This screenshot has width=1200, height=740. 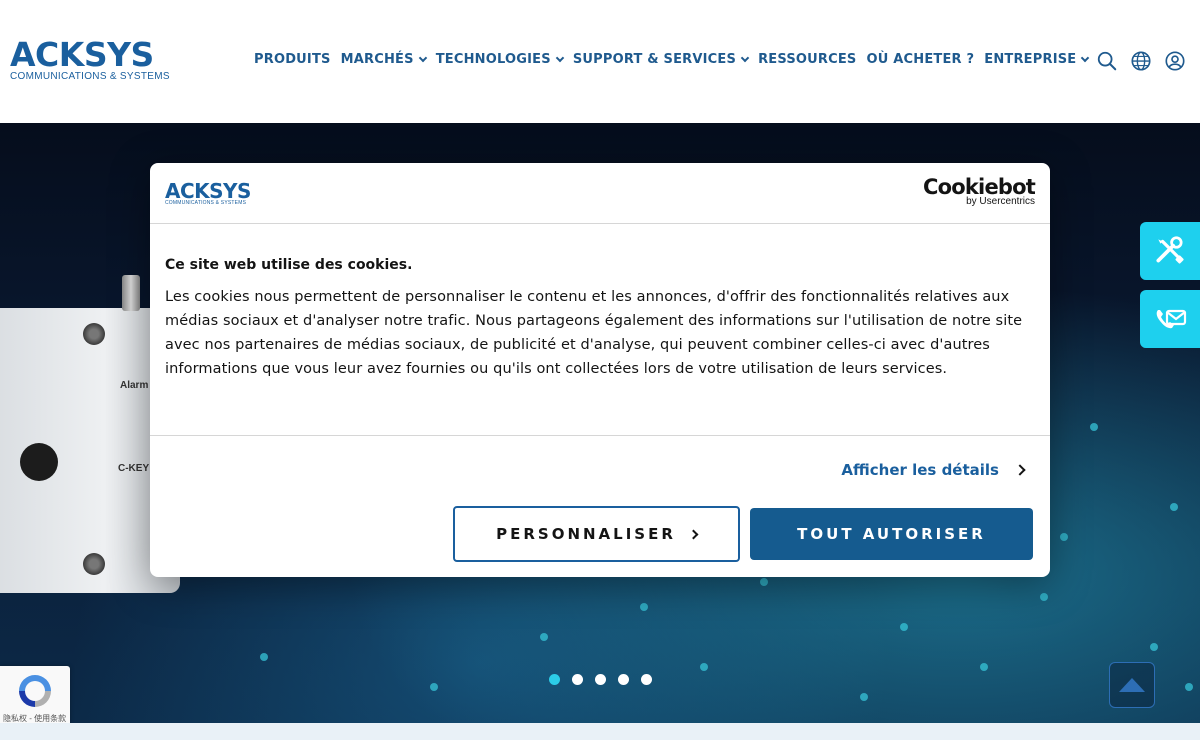 I want to click on carousel-dots, so click(x=600, y=679).